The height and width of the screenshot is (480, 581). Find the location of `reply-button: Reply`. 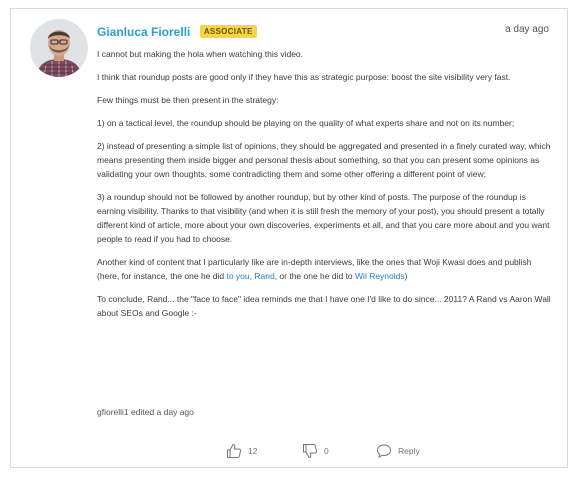

reply-button: Reply is located at coordinates (398, 451).